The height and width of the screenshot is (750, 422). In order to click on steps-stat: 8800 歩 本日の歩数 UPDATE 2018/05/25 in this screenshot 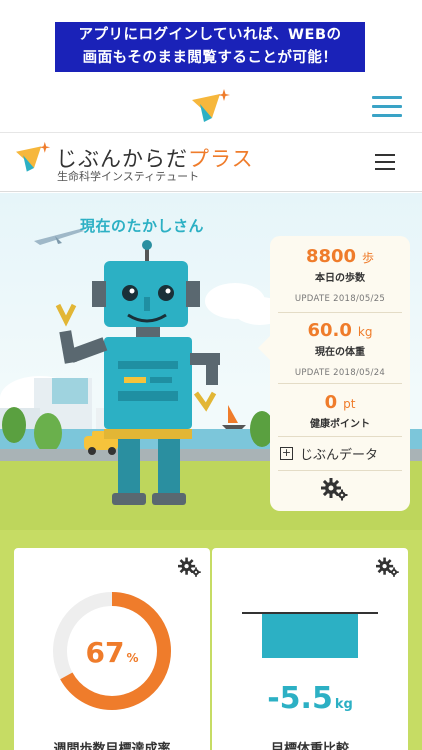, I will do `click(340, 275)`.